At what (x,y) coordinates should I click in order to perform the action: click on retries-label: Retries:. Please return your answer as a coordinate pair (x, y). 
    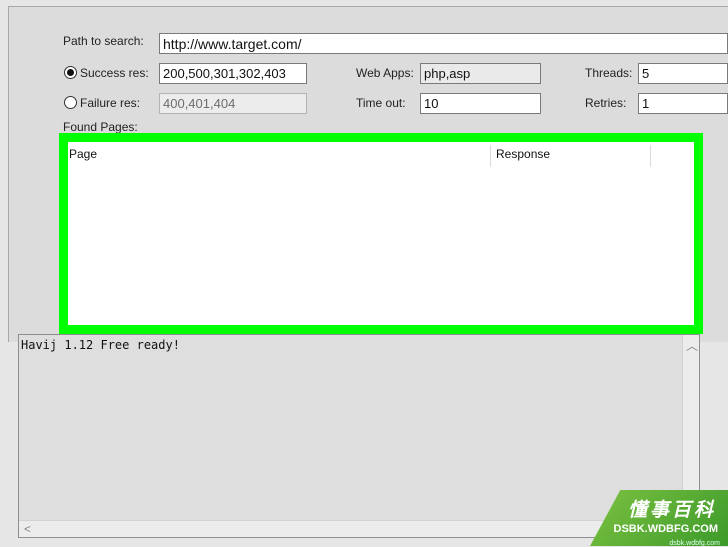
    Looking at the image, I should click on (606, 103).